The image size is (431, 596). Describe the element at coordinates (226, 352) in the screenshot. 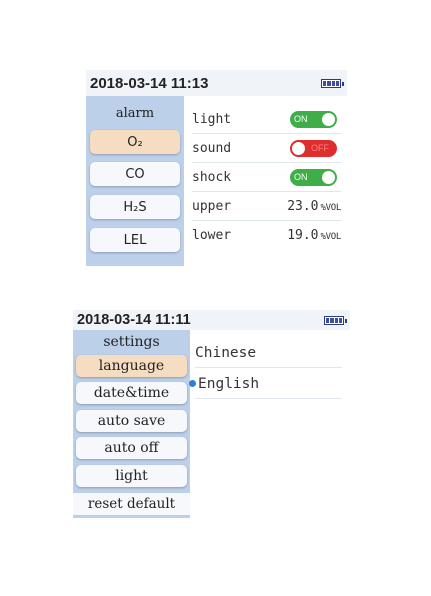

I see `language-label: Chinese` at that location.